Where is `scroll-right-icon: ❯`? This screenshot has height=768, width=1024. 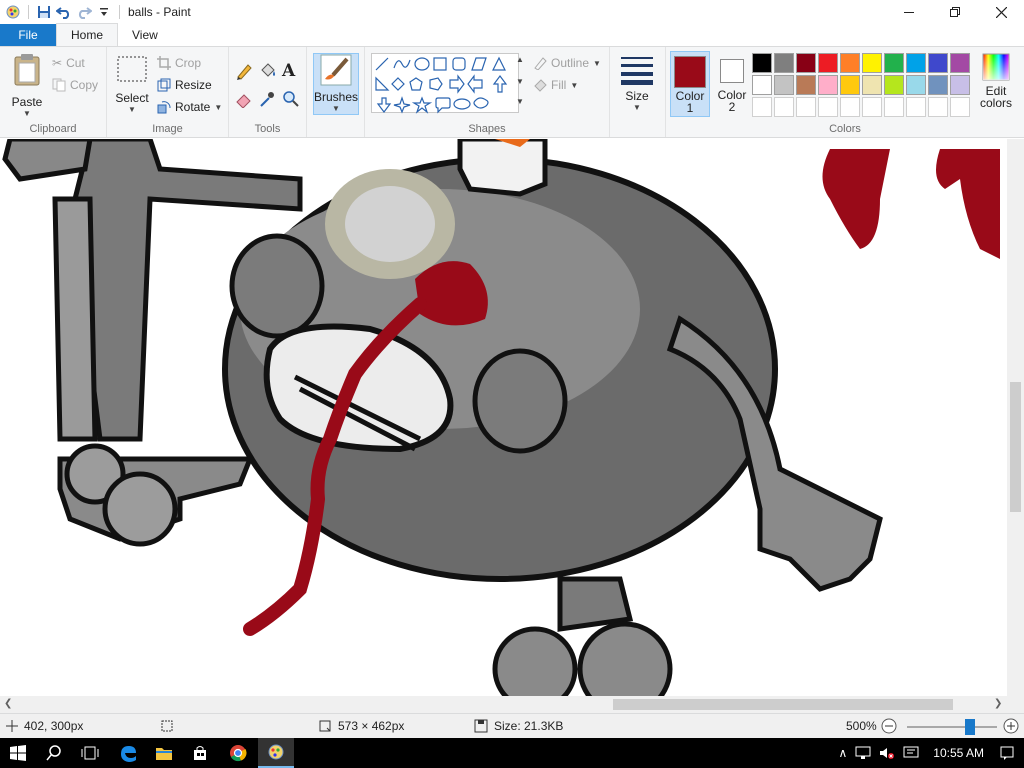
scroll-right-icon: ❯ is located at coordinates (998, 703).